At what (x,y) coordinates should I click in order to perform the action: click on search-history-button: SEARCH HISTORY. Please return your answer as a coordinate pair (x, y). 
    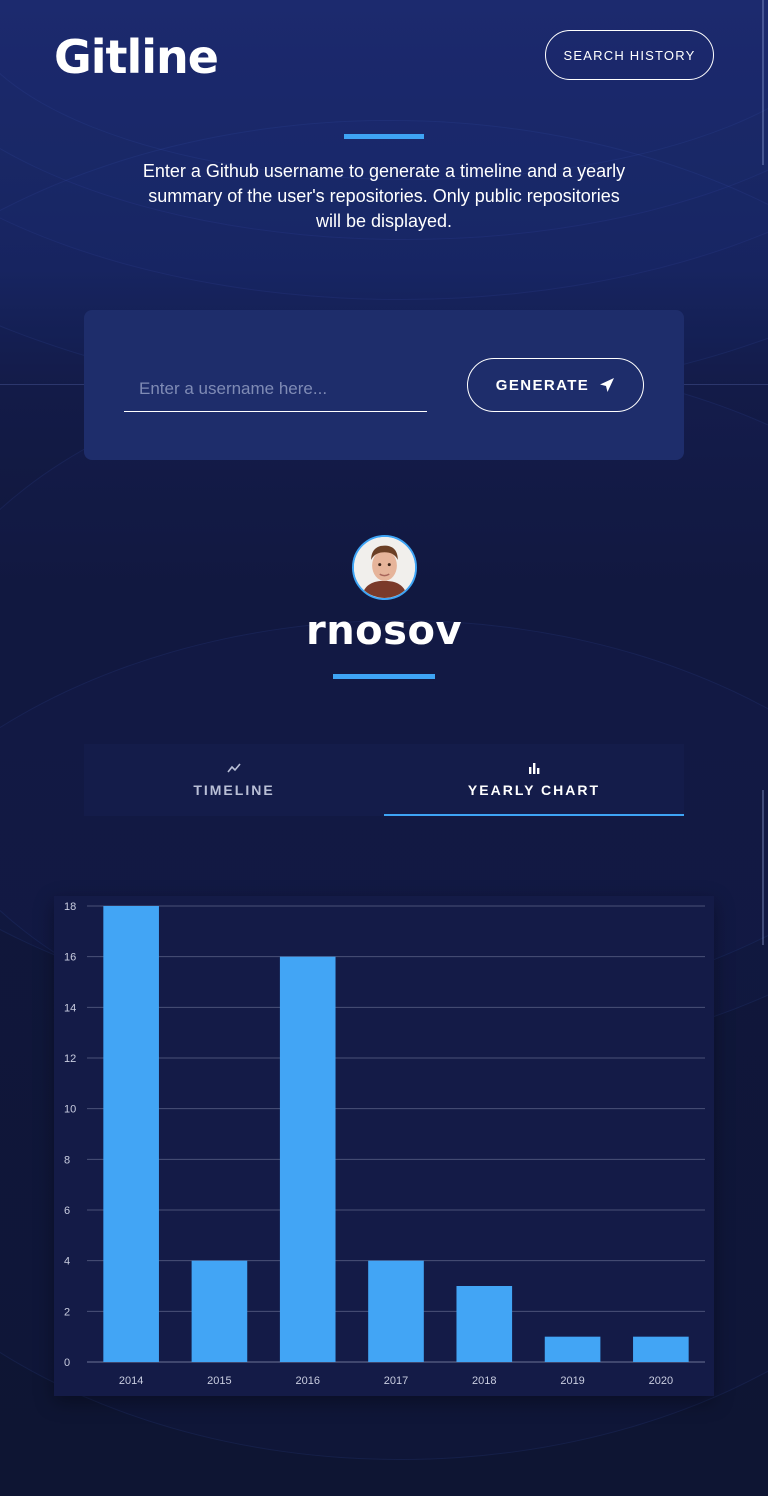
    Looking at the image, I should click on (629, 55).